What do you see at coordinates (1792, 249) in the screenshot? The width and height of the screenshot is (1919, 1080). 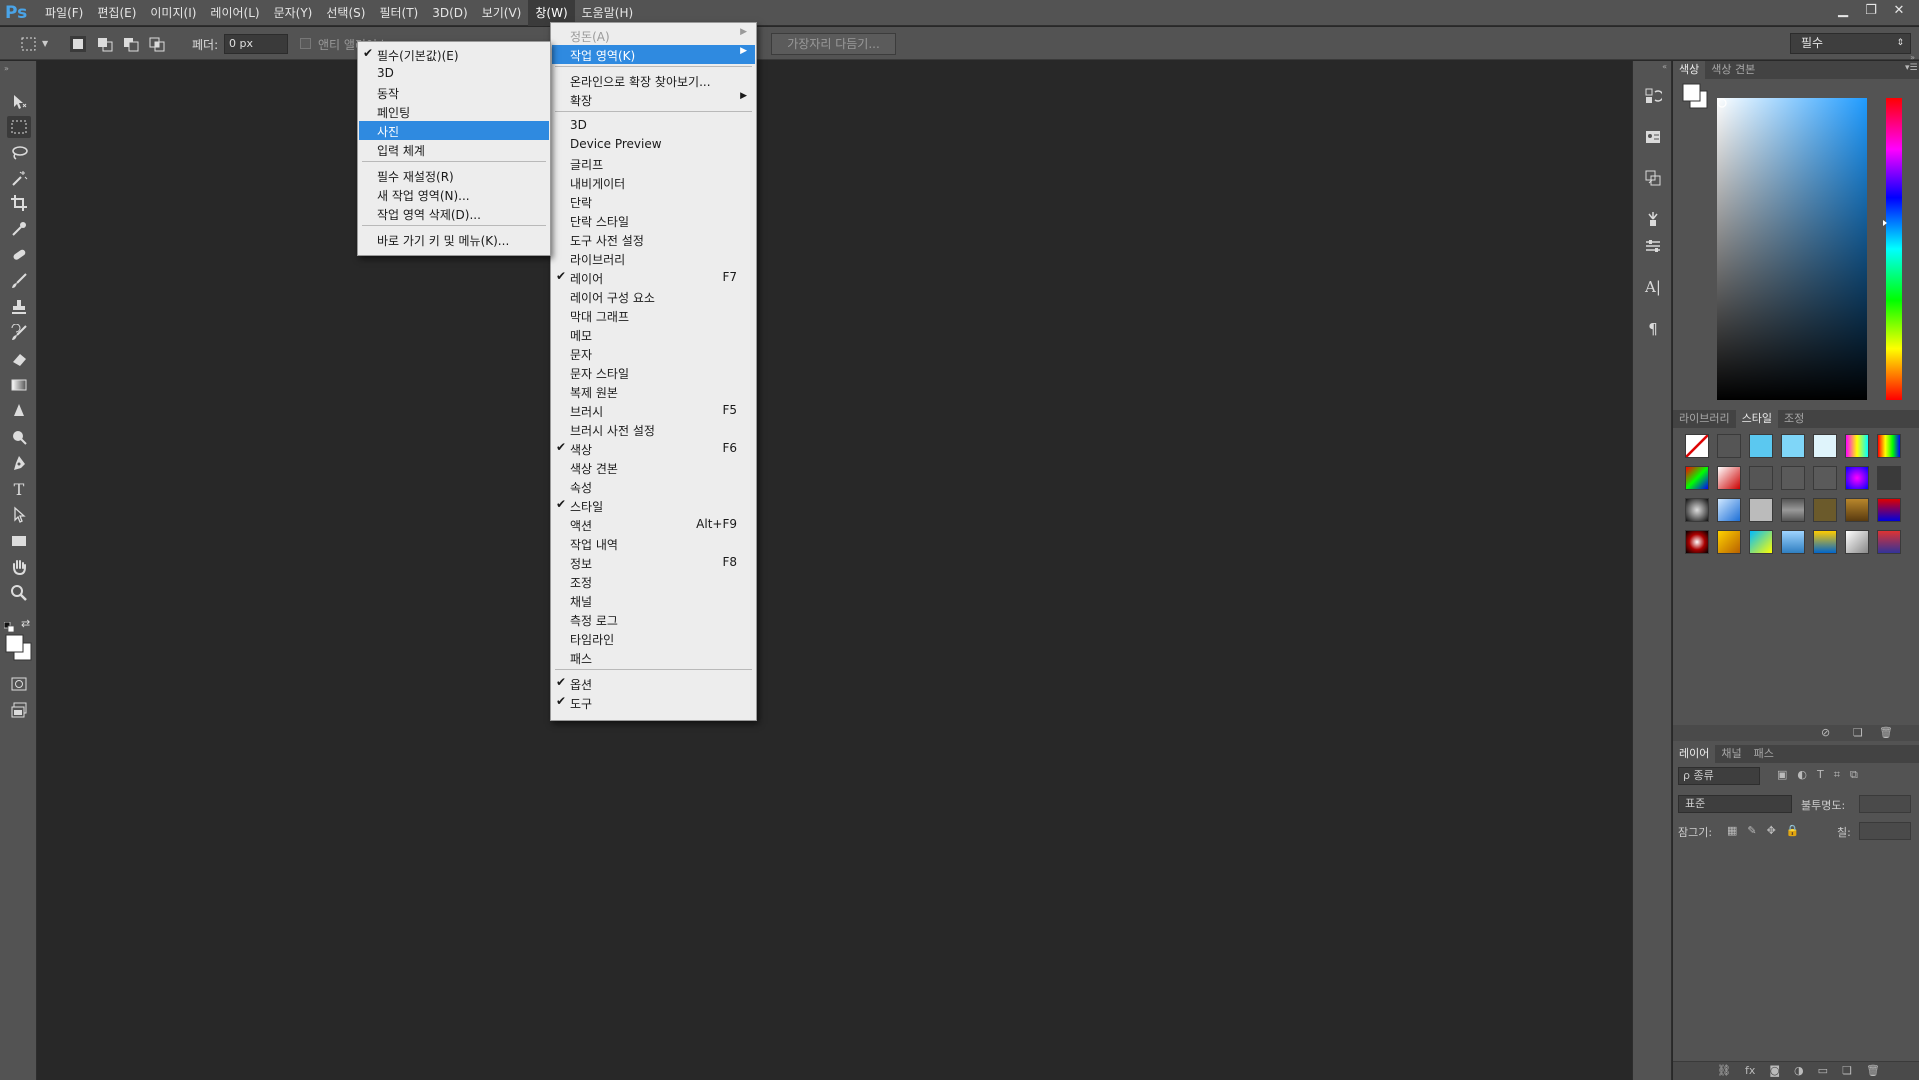 I see `color-field` at bounding box center [1792, 249].